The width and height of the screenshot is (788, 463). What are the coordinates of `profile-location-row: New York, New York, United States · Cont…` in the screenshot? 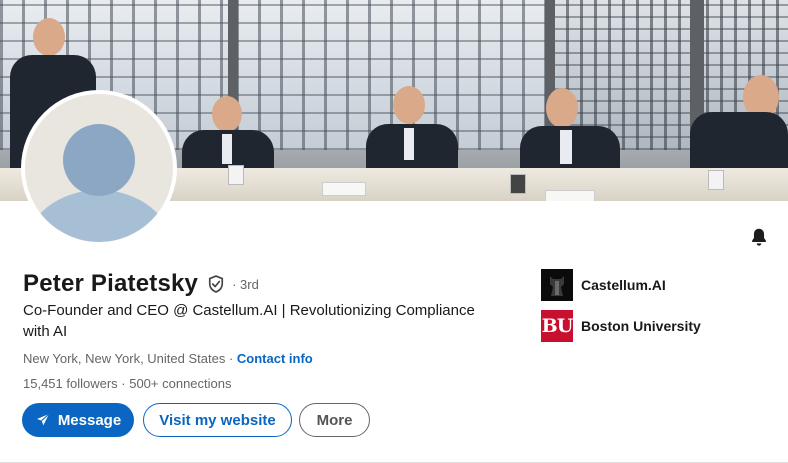 It's located at (168, 358).